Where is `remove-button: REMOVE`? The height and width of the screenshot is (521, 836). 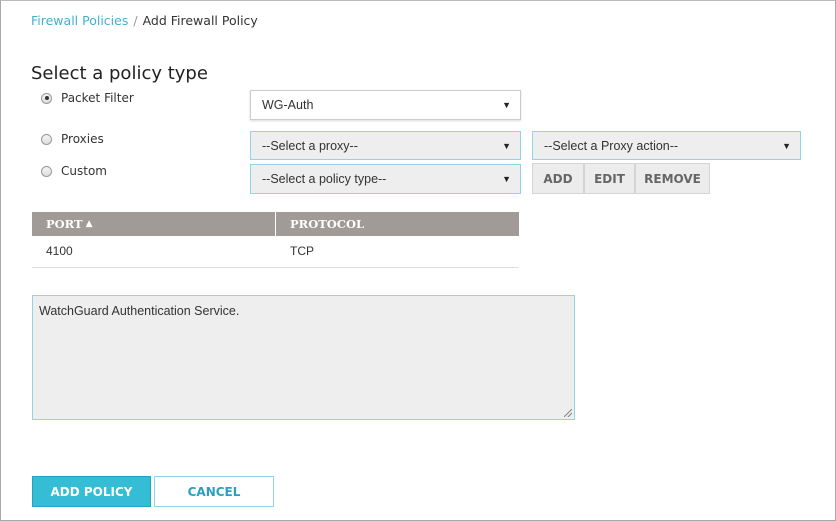 remove-button: REMOVE is located at coordinates (672, 178).